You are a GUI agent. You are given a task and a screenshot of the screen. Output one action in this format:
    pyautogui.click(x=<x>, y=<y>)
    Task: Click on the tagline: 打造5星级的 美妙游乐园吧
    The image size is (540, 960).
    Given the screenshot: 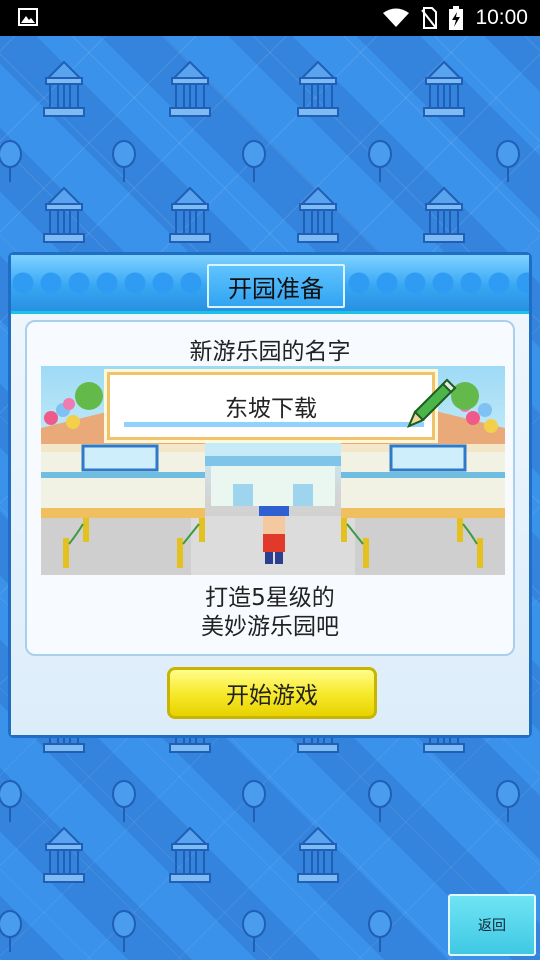 What is the action you would take?
    pyautogui.click(x=270, y=613)
    